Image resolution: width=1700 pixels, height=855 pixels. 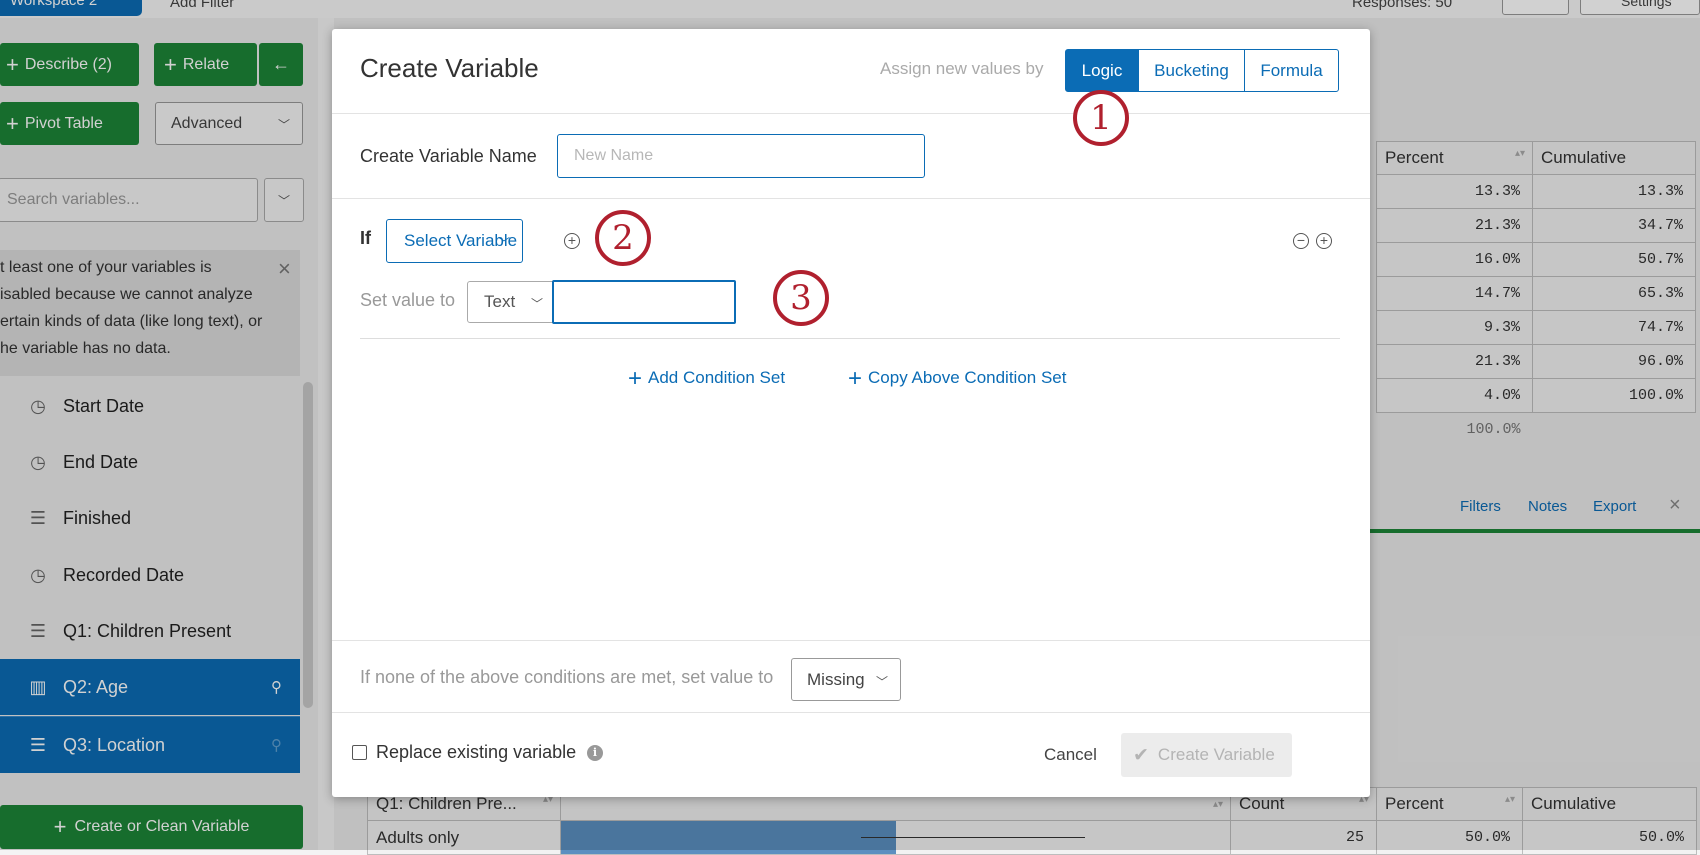 I want to click on default-value-label: Missing, so click(x=836, y=679).